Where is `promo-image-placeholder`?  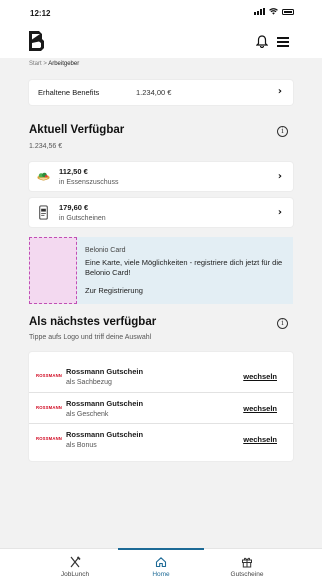
promo-image-placeholder is located at coordinates (53, 270).